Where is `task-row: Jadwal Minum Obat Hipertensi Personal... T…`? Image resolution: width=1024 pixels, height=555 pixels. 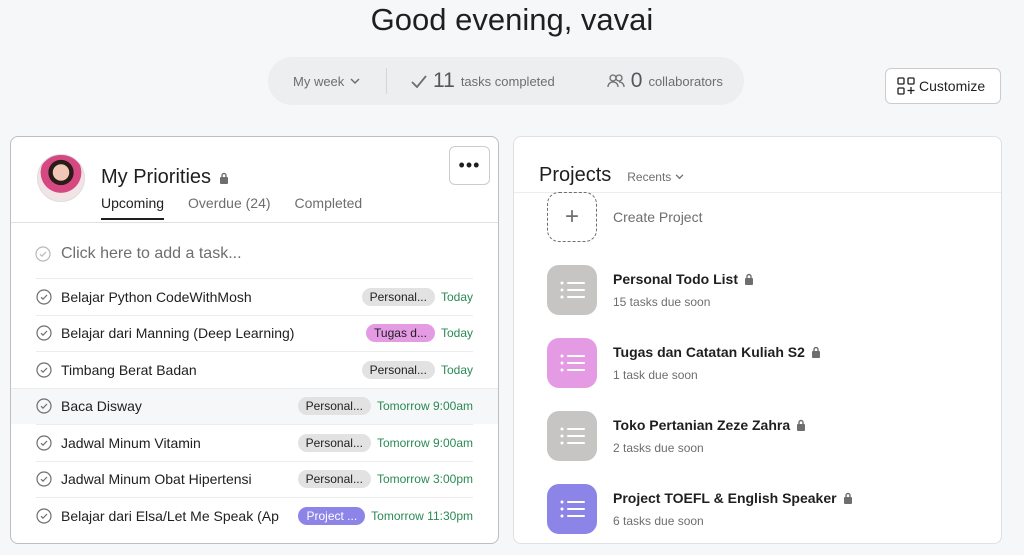 task-row: Jadwal Minum Obat Hipertensi Personal... T… is located at coordinates (254, 479).